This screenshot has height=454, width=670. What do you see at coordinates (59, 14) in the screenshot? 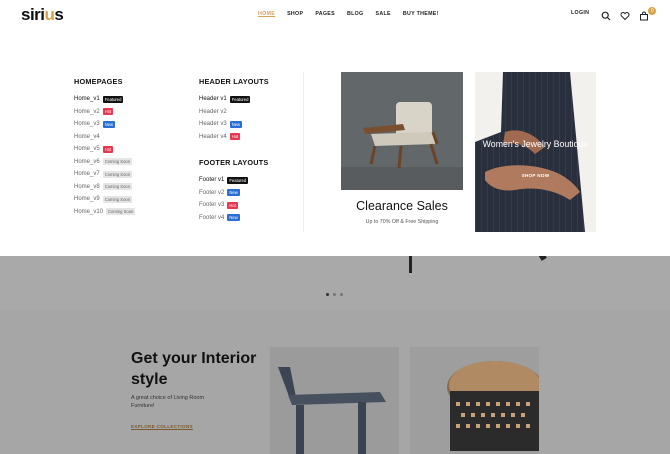
I see `logo-text-end: s` at bounding box center [59, 14].